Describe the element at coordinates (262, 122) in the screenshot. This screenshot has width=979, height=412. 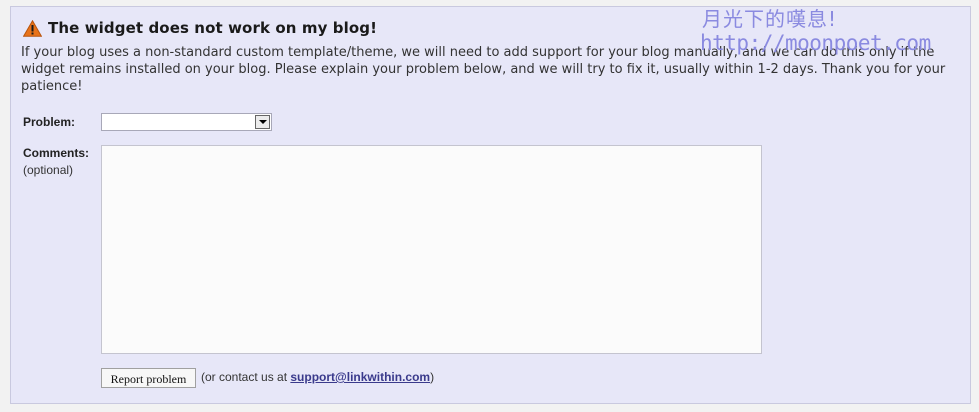
I see `dropdown-arrow-icon` at that location.